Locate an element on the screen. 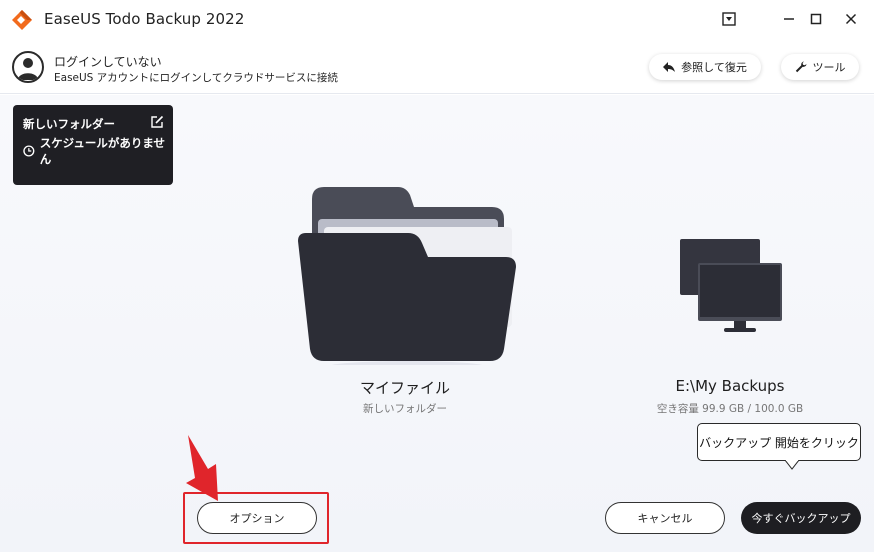 Image resolution: width=874 pixels, height=552 pixels. close-icon is located at coordinates (851, 19).